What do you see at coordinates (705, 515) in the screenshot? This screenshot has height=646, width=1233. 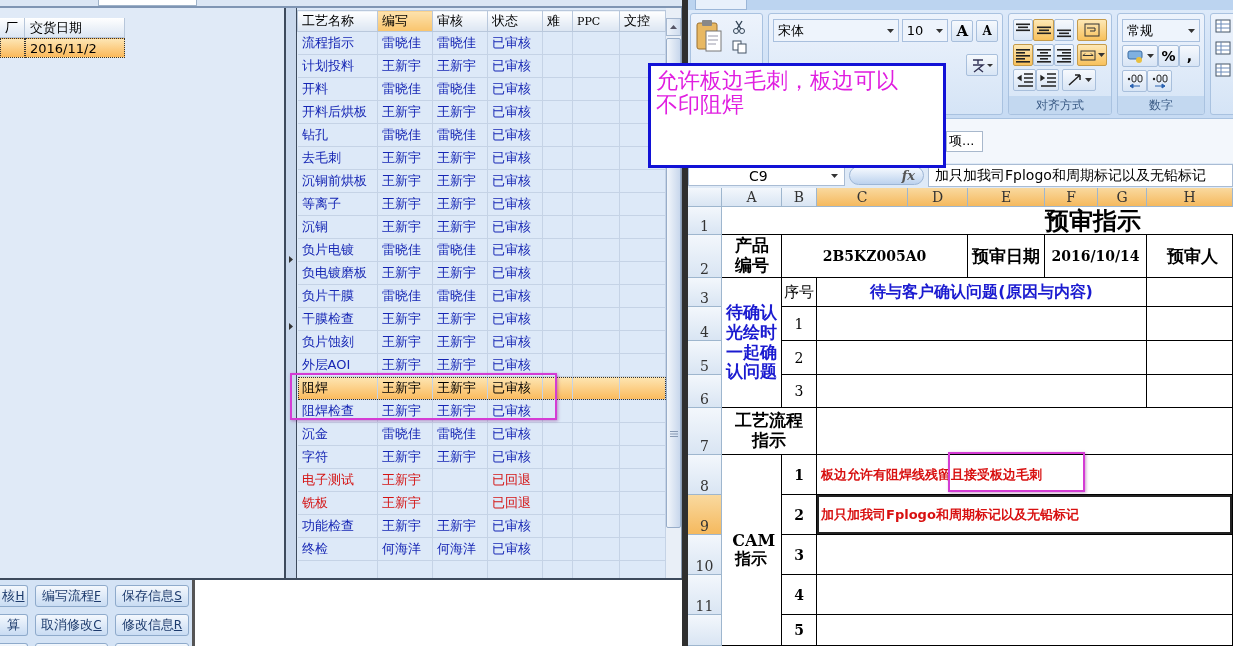 I see `row-header: 9` at bounding box center [705, 515].